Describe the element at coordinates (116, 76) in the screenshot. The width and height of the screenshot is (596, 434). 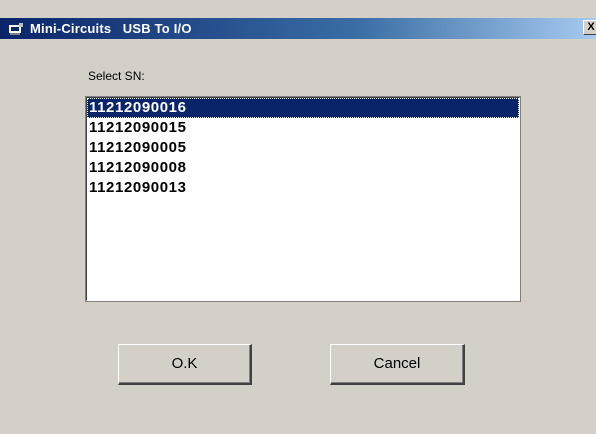
I see `select-sn-label: Select SN:` at that location.